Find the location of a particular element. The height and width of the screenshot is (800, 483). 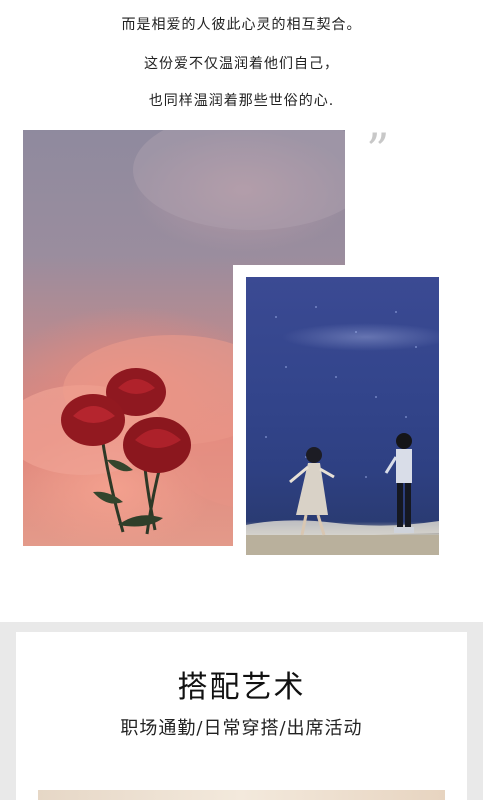

quote-mark: ” is located at coordinates (378, 150).